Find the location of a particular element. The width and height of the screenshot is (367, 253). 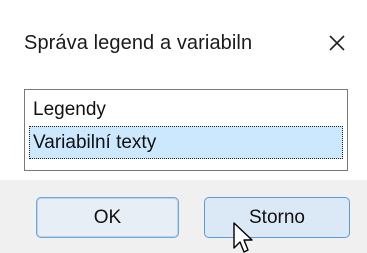

dialog-title: Správa legend a variabiln is located at coordinates (138, 43).